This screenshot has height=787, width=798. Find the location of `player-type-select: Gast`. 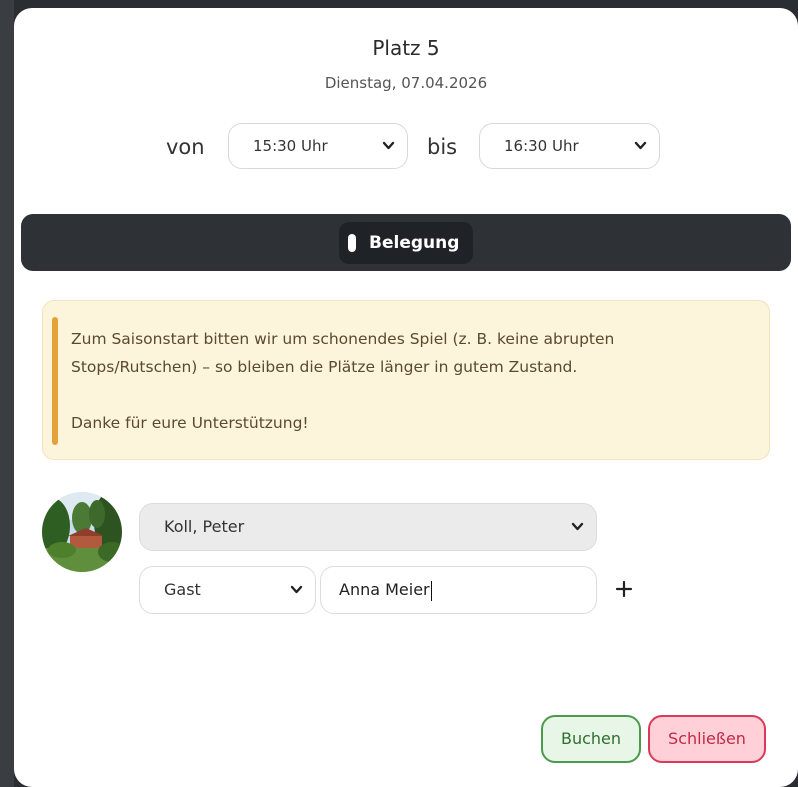

player-type-select: Gast is located at coordinates (227, 590).